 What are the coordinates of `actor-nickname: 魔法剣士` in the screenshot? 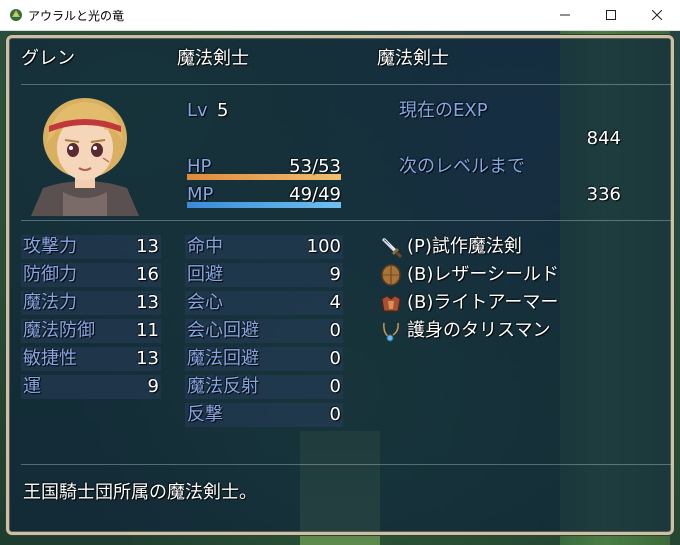 It's located at (413, 58).